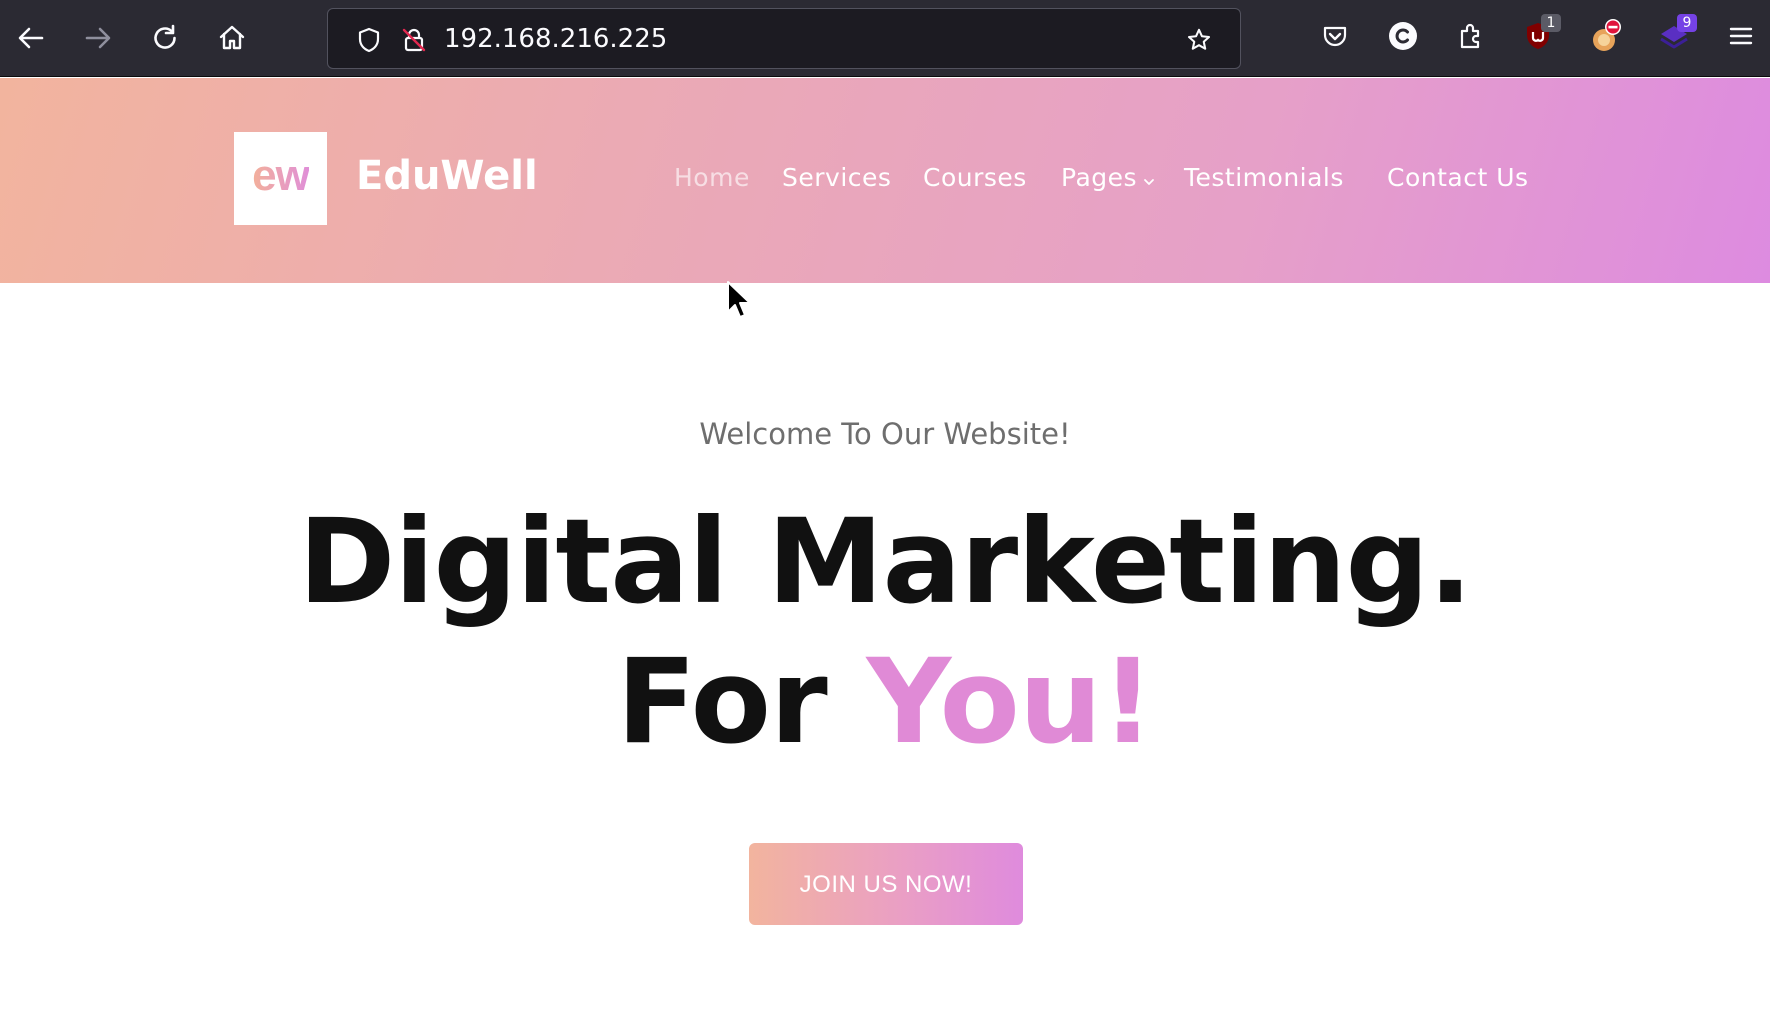  What do you see at coordinates (414, 40) in the screenshot?
I see `insecure-lock-icon` at bounding box center [414, 40].